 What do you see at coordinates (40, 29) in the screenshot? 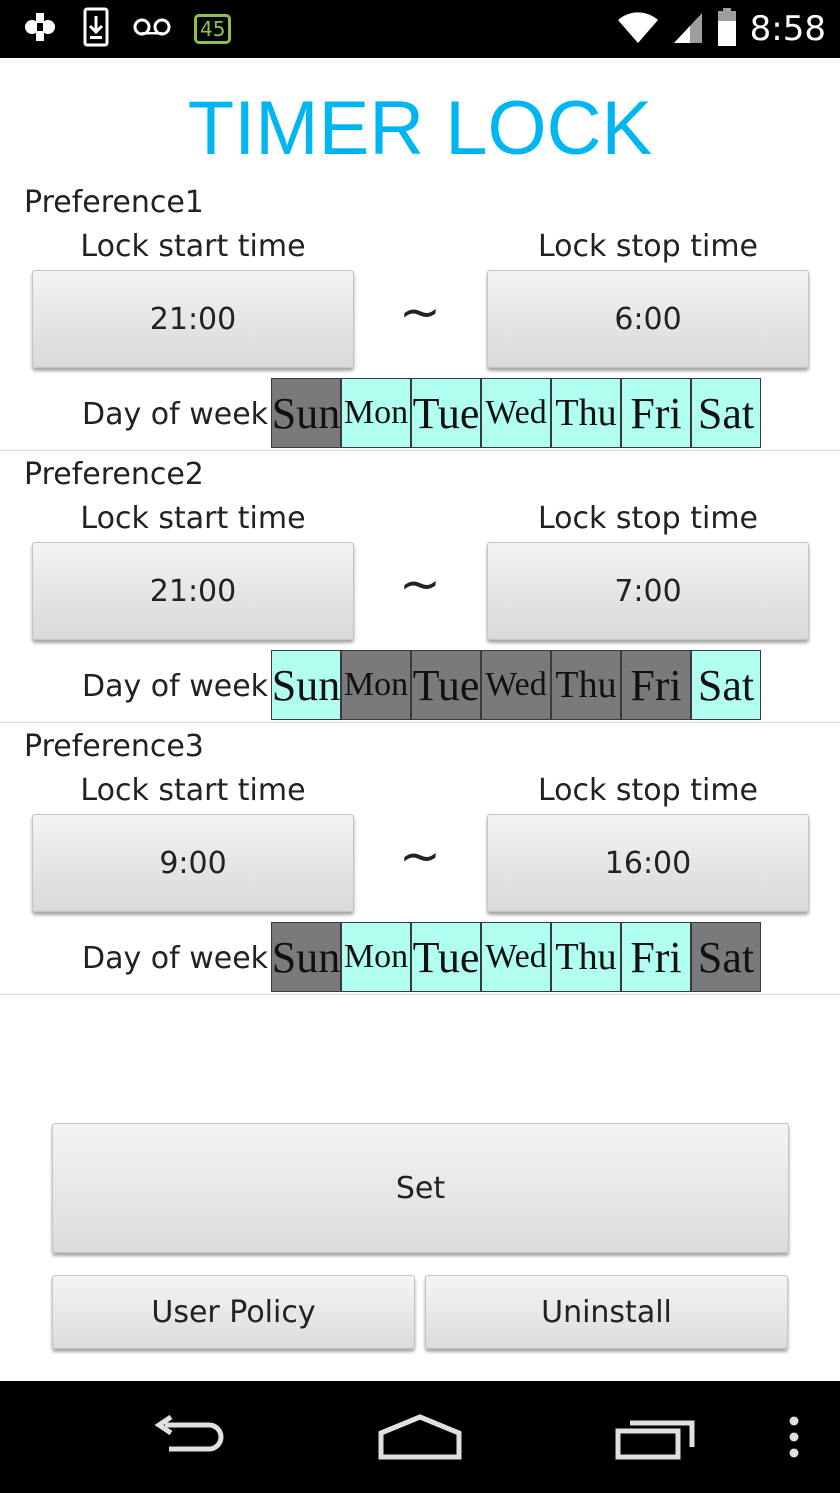
I see `usb-debug-icon` at bounding box center [40, 29].